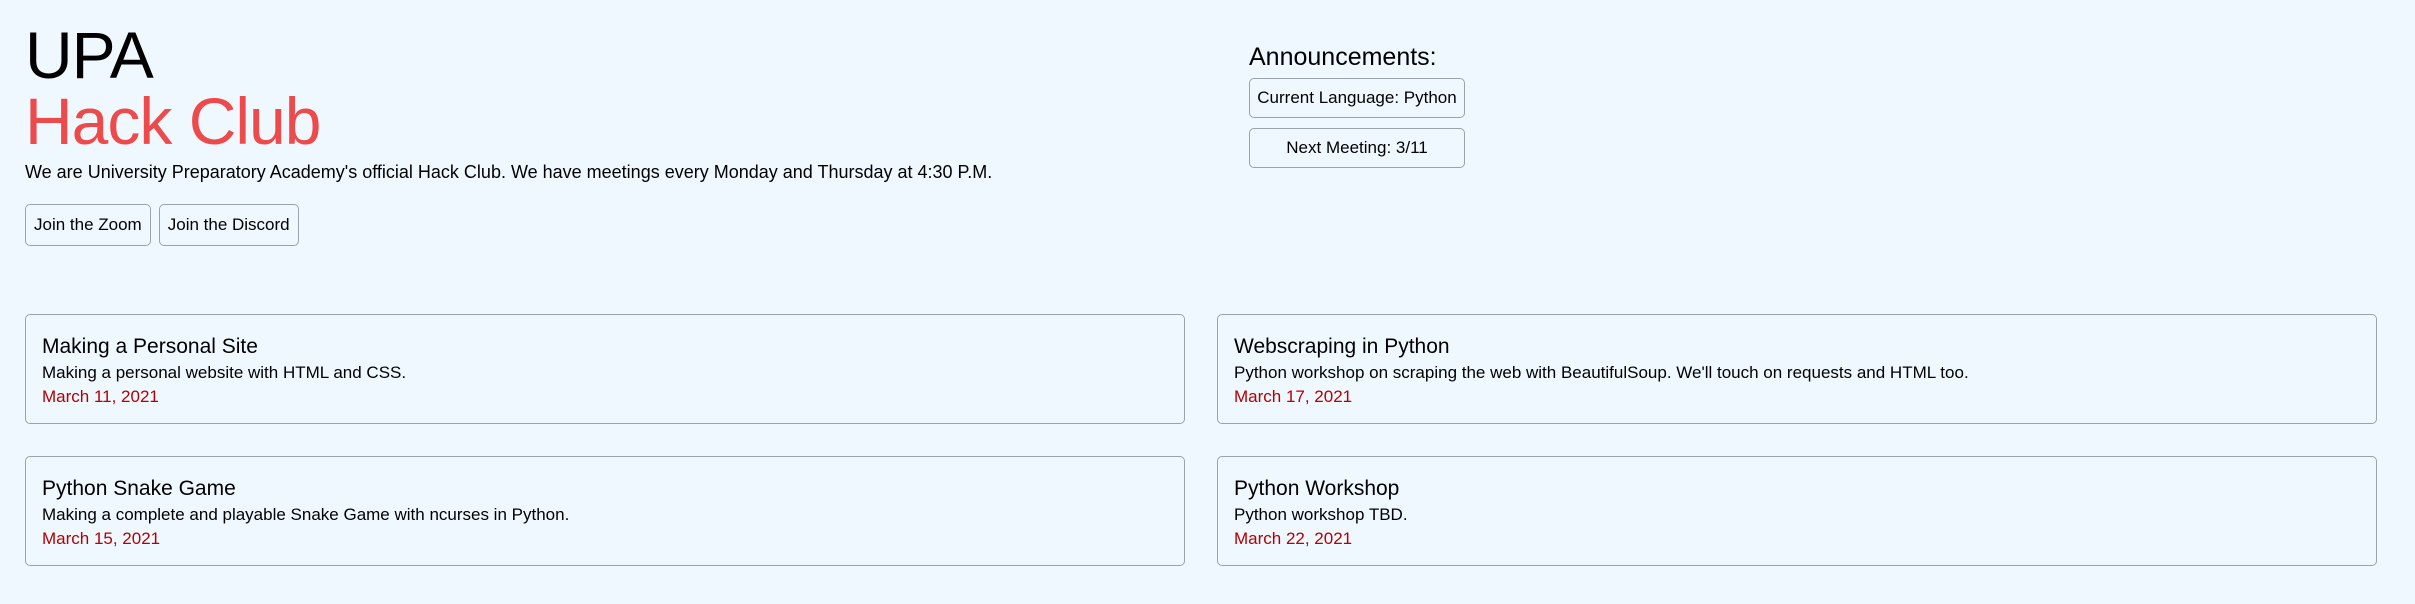 The image size is (2415, 604). I want to click on join-links: Join the Zoom Join the Discord, so click(162, 225).